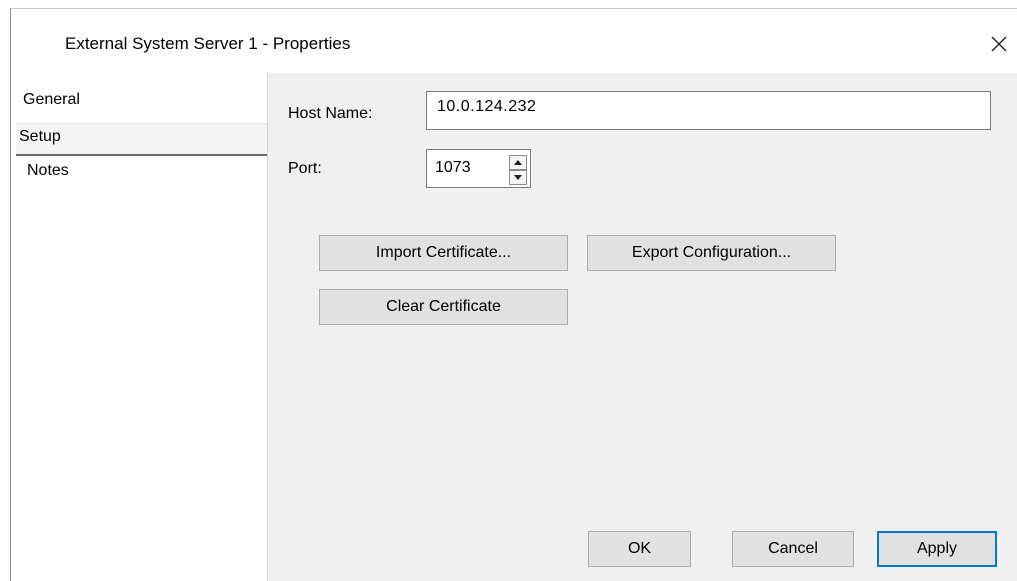  I want to click on close-button, so click(999, 44).